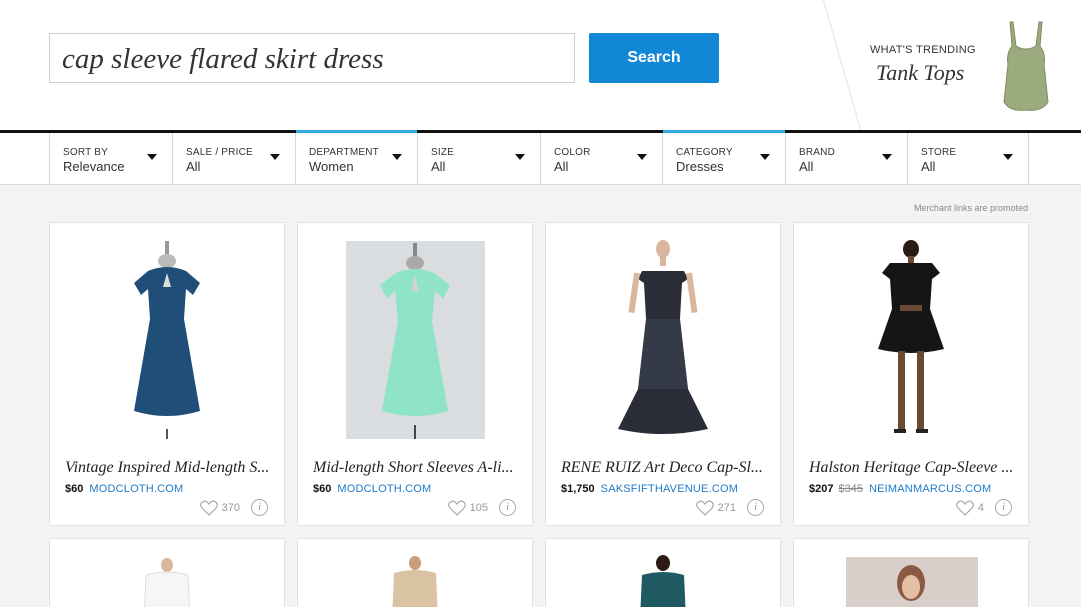 This screenshot has height=607, width=1081. Describe the element at coordinates (726, 508) in the screenshot. I see `favorite-count: 271` at that location.